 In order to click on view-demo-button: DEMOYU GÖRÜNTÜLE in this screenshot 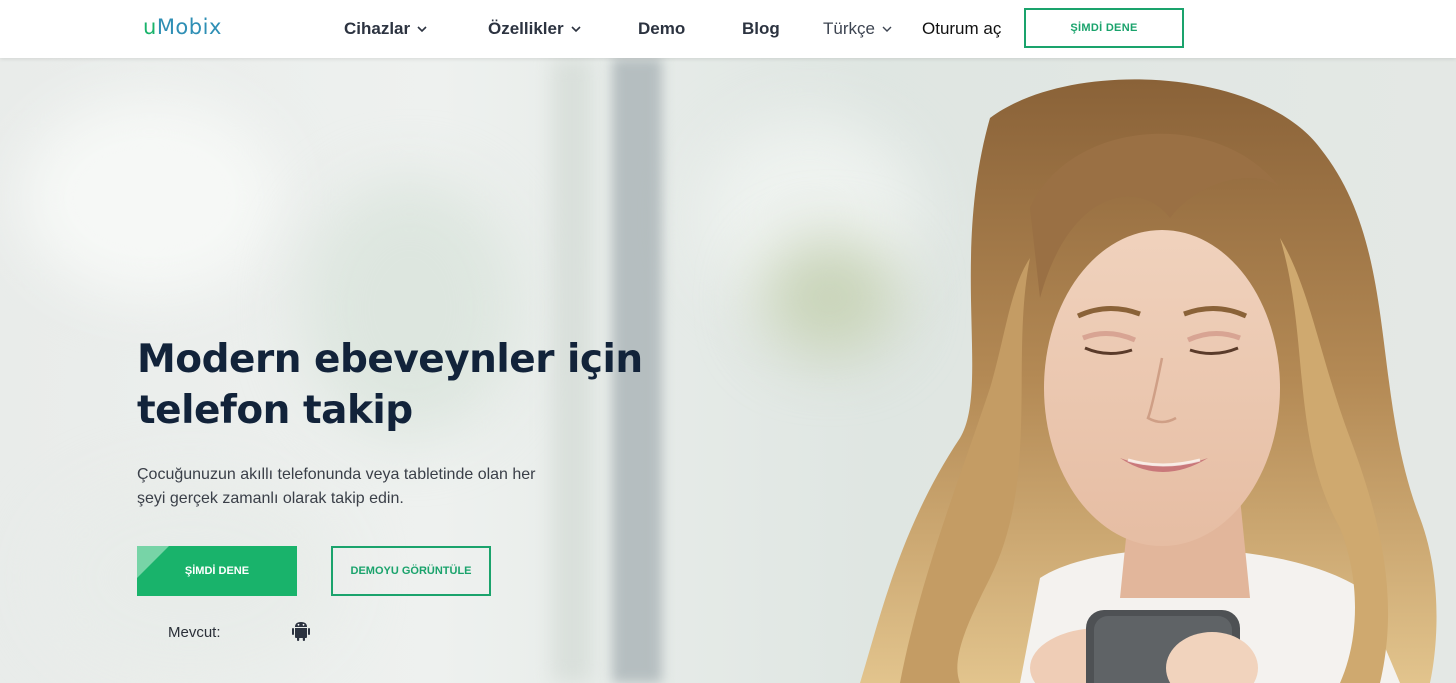, I will do `click(411, 571)`.